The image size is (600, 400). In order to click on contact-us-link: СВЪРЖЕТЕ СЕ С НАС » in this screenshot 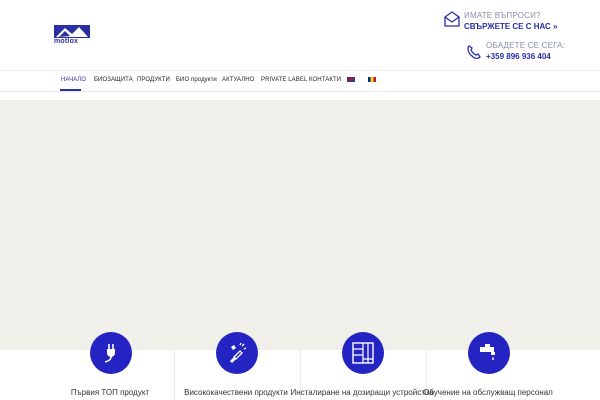, I will do `click(511, 26)`.